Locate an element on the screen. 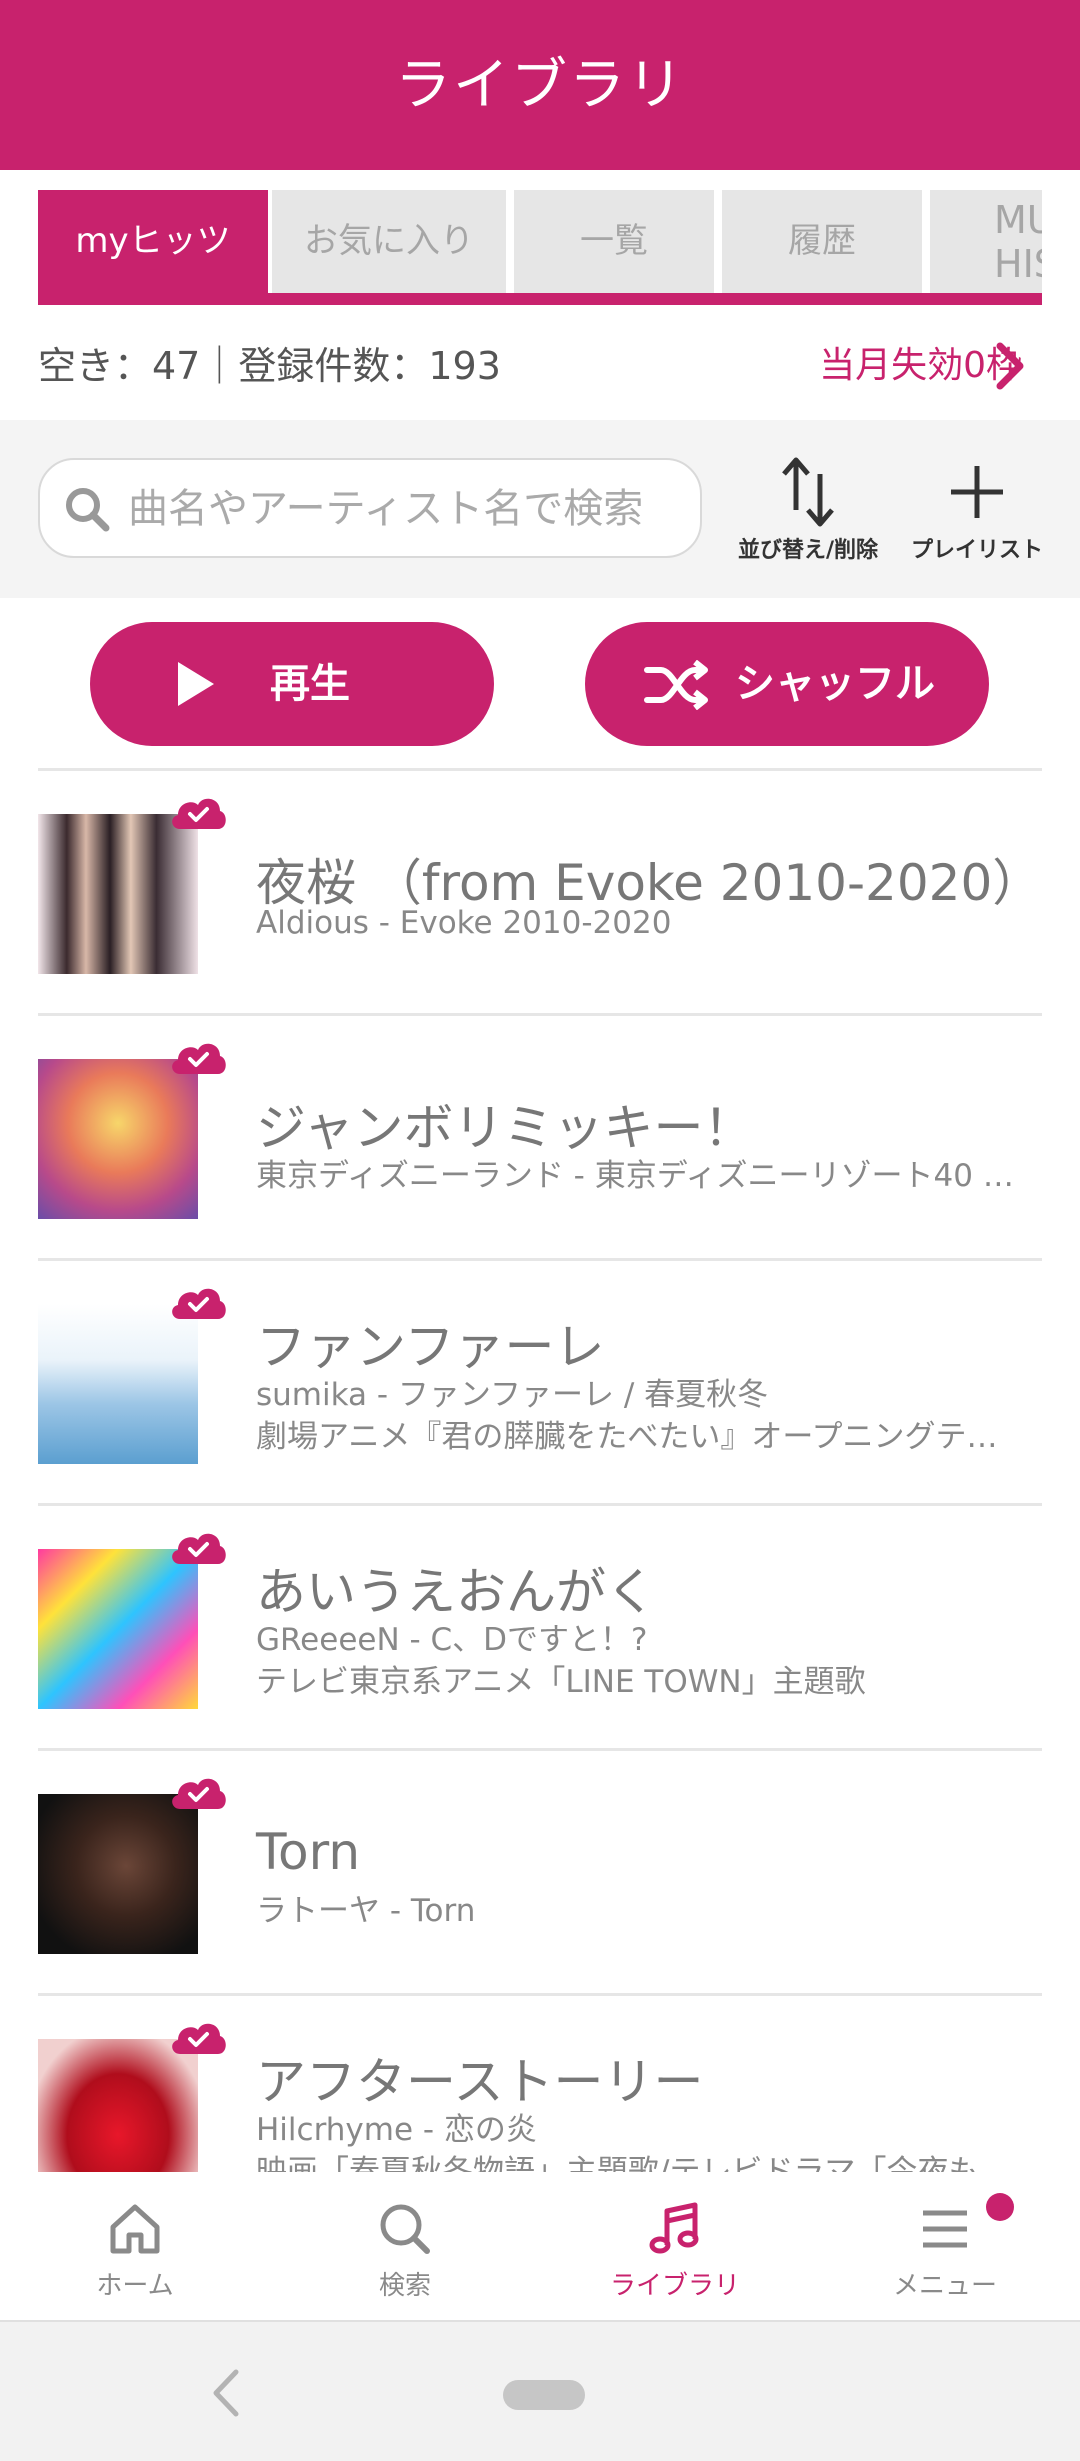  tab-favorites: お気に入り is located at coordinates (389, 241).